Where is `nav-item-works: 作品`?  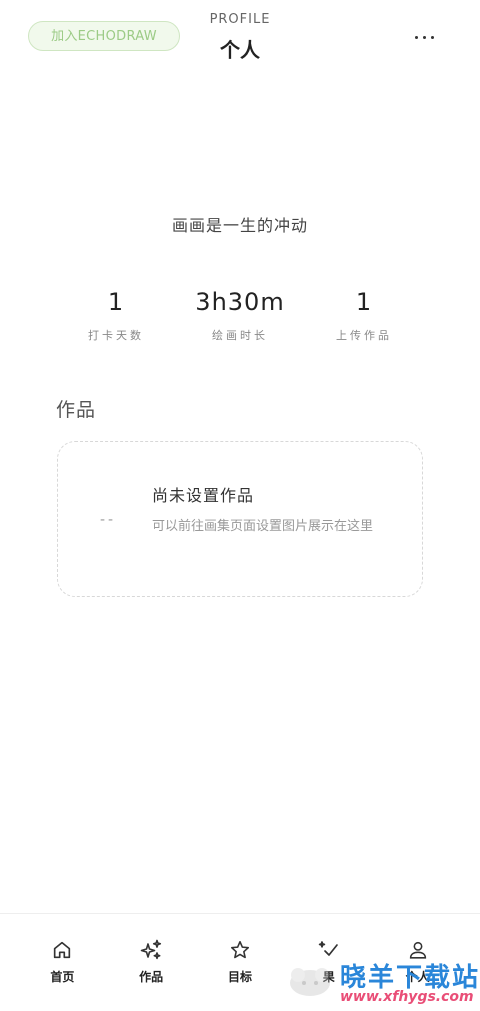 nav-item-works: 作品 is located at coordinates (151, 962).